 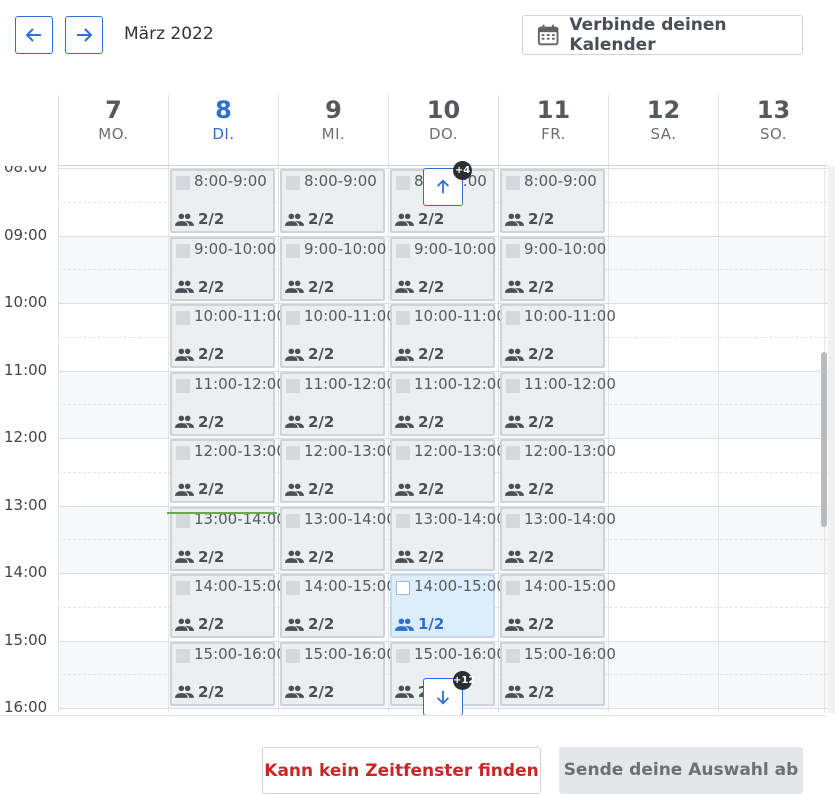 I want to click on time-slot: 14:00-15:00 1/2, so click(x=448, y=606).